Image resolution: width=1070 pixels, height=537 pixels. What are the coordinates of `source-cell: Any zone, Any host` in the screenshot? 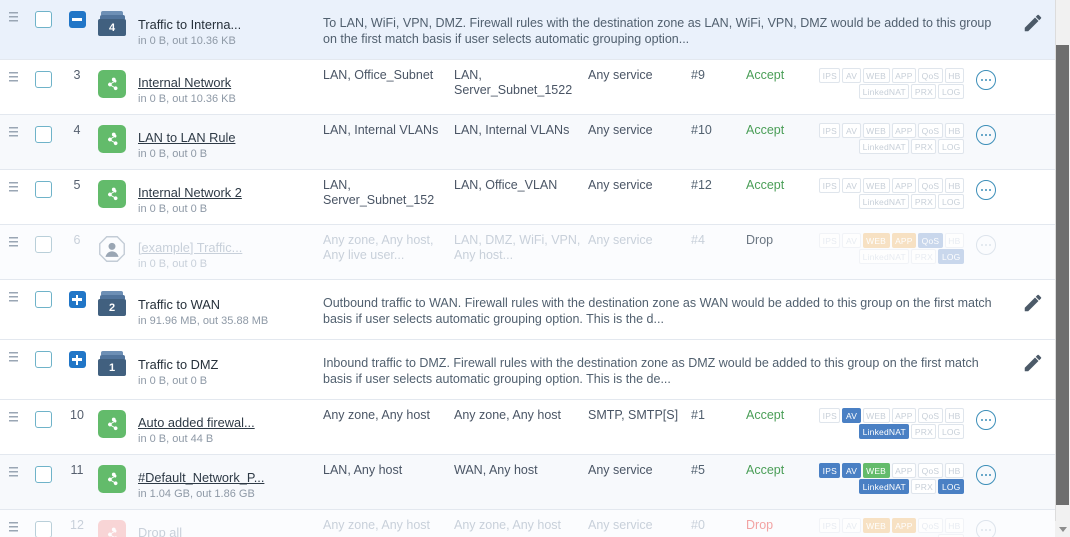 It's located at (377, 415).